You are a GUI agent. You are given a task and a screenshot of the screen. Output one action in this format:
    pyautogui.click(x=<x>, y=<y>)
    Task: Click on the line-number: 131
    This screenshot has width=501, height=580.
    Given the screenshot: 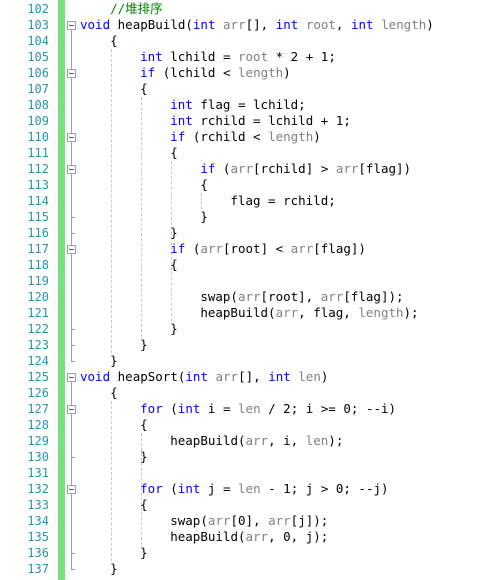 What is the action you would take?
    pyautogui.click(x=38, y=473)
    